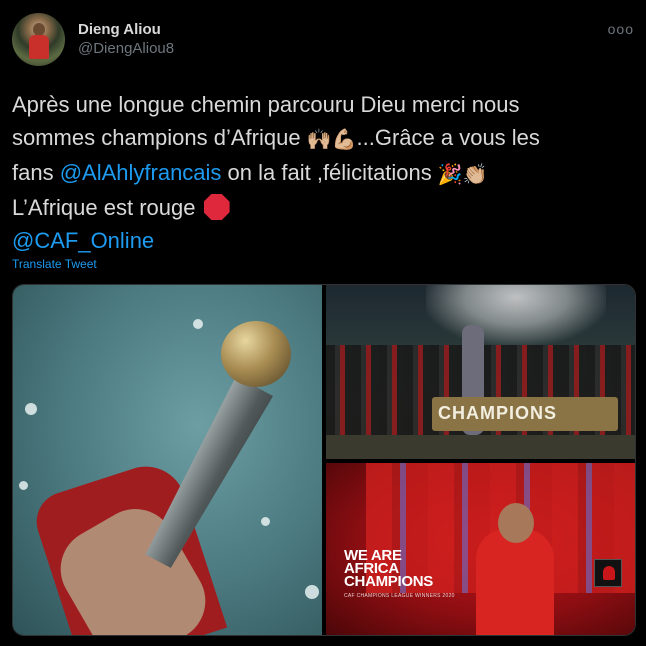 The width and height of the screenshot is (646, 646). What do you see at coordinates (256, 354) in the screenshot?
I see `trophy-ball` at bounding box center [256, 354].